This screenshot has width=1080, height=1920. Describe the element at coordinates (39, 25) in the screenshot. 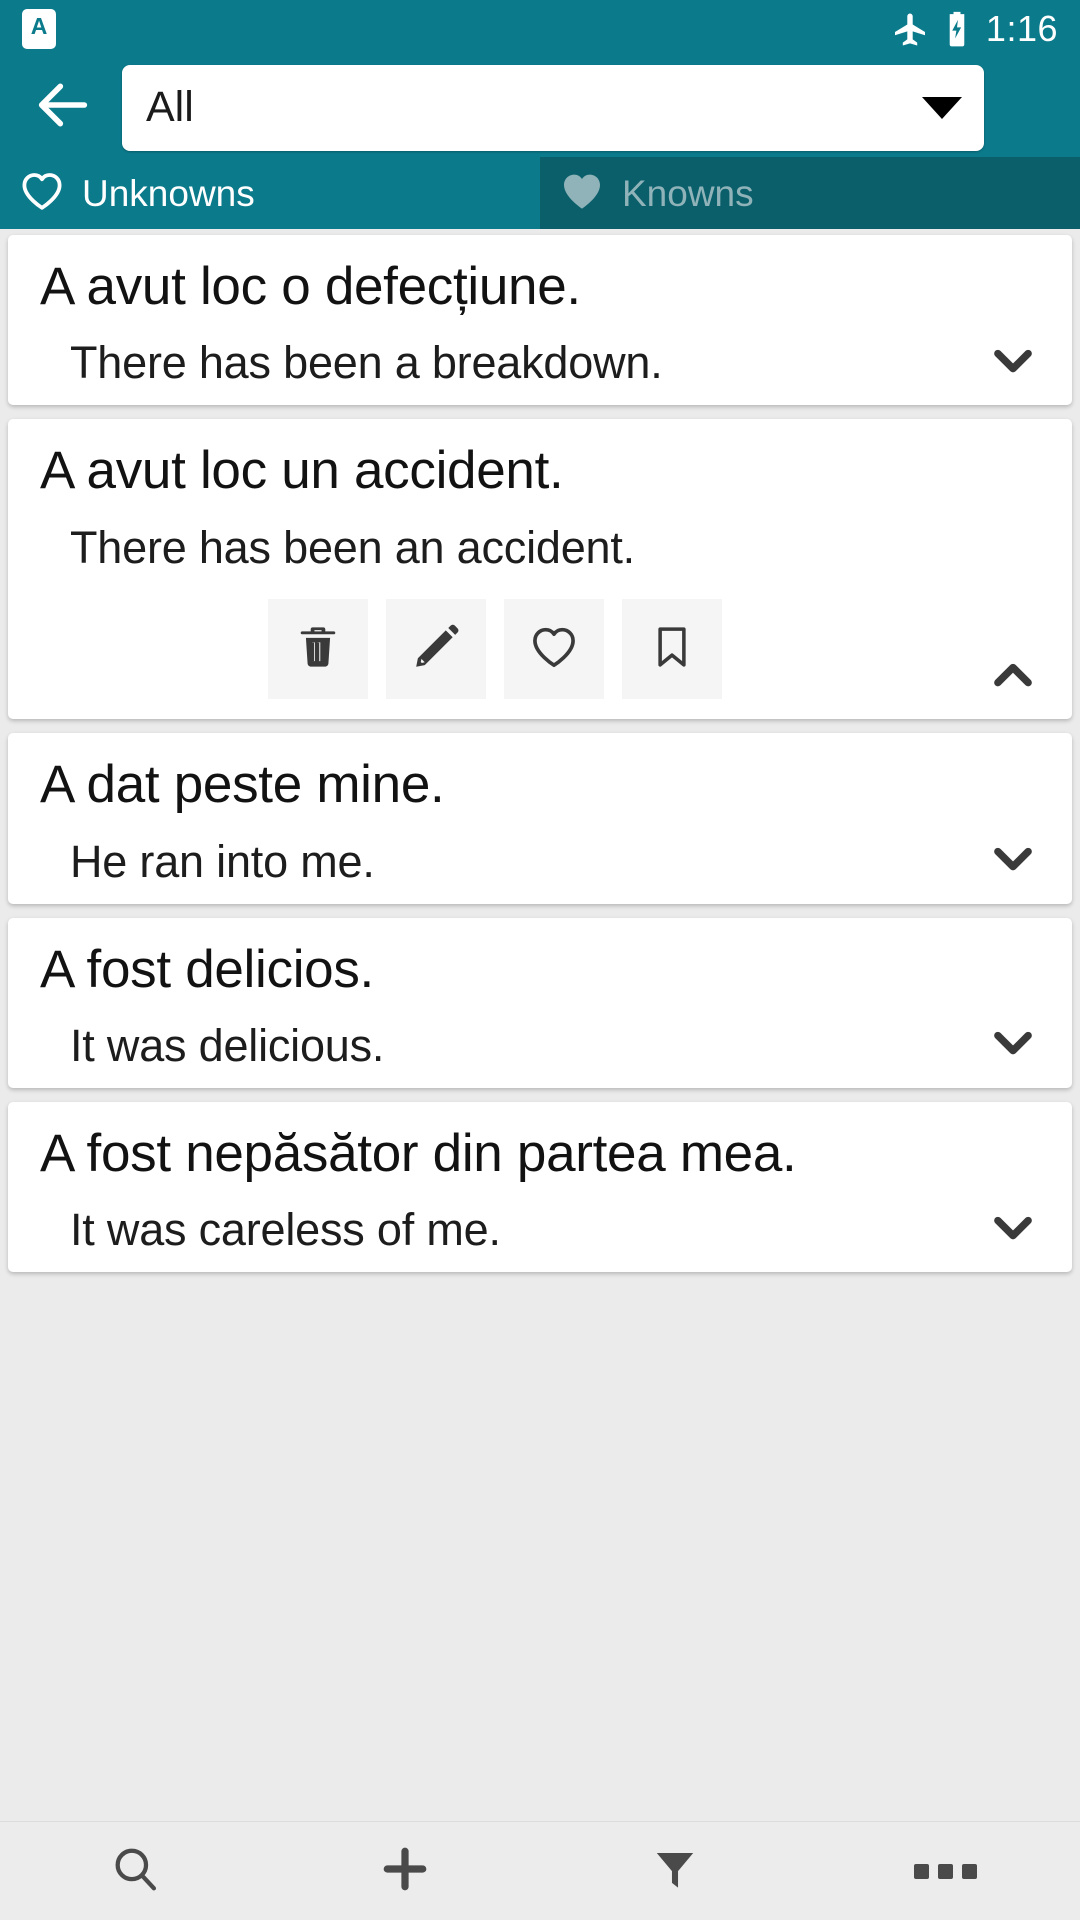

I see `app-icon-letter: A` at that location.